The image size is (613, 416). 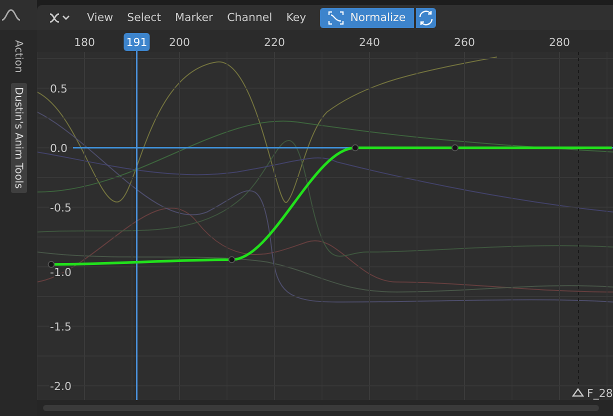 What do you see at coordinates (600, 393) in the screenshot?
I see `marker-label: F_28` at bounding box center [600, 393].